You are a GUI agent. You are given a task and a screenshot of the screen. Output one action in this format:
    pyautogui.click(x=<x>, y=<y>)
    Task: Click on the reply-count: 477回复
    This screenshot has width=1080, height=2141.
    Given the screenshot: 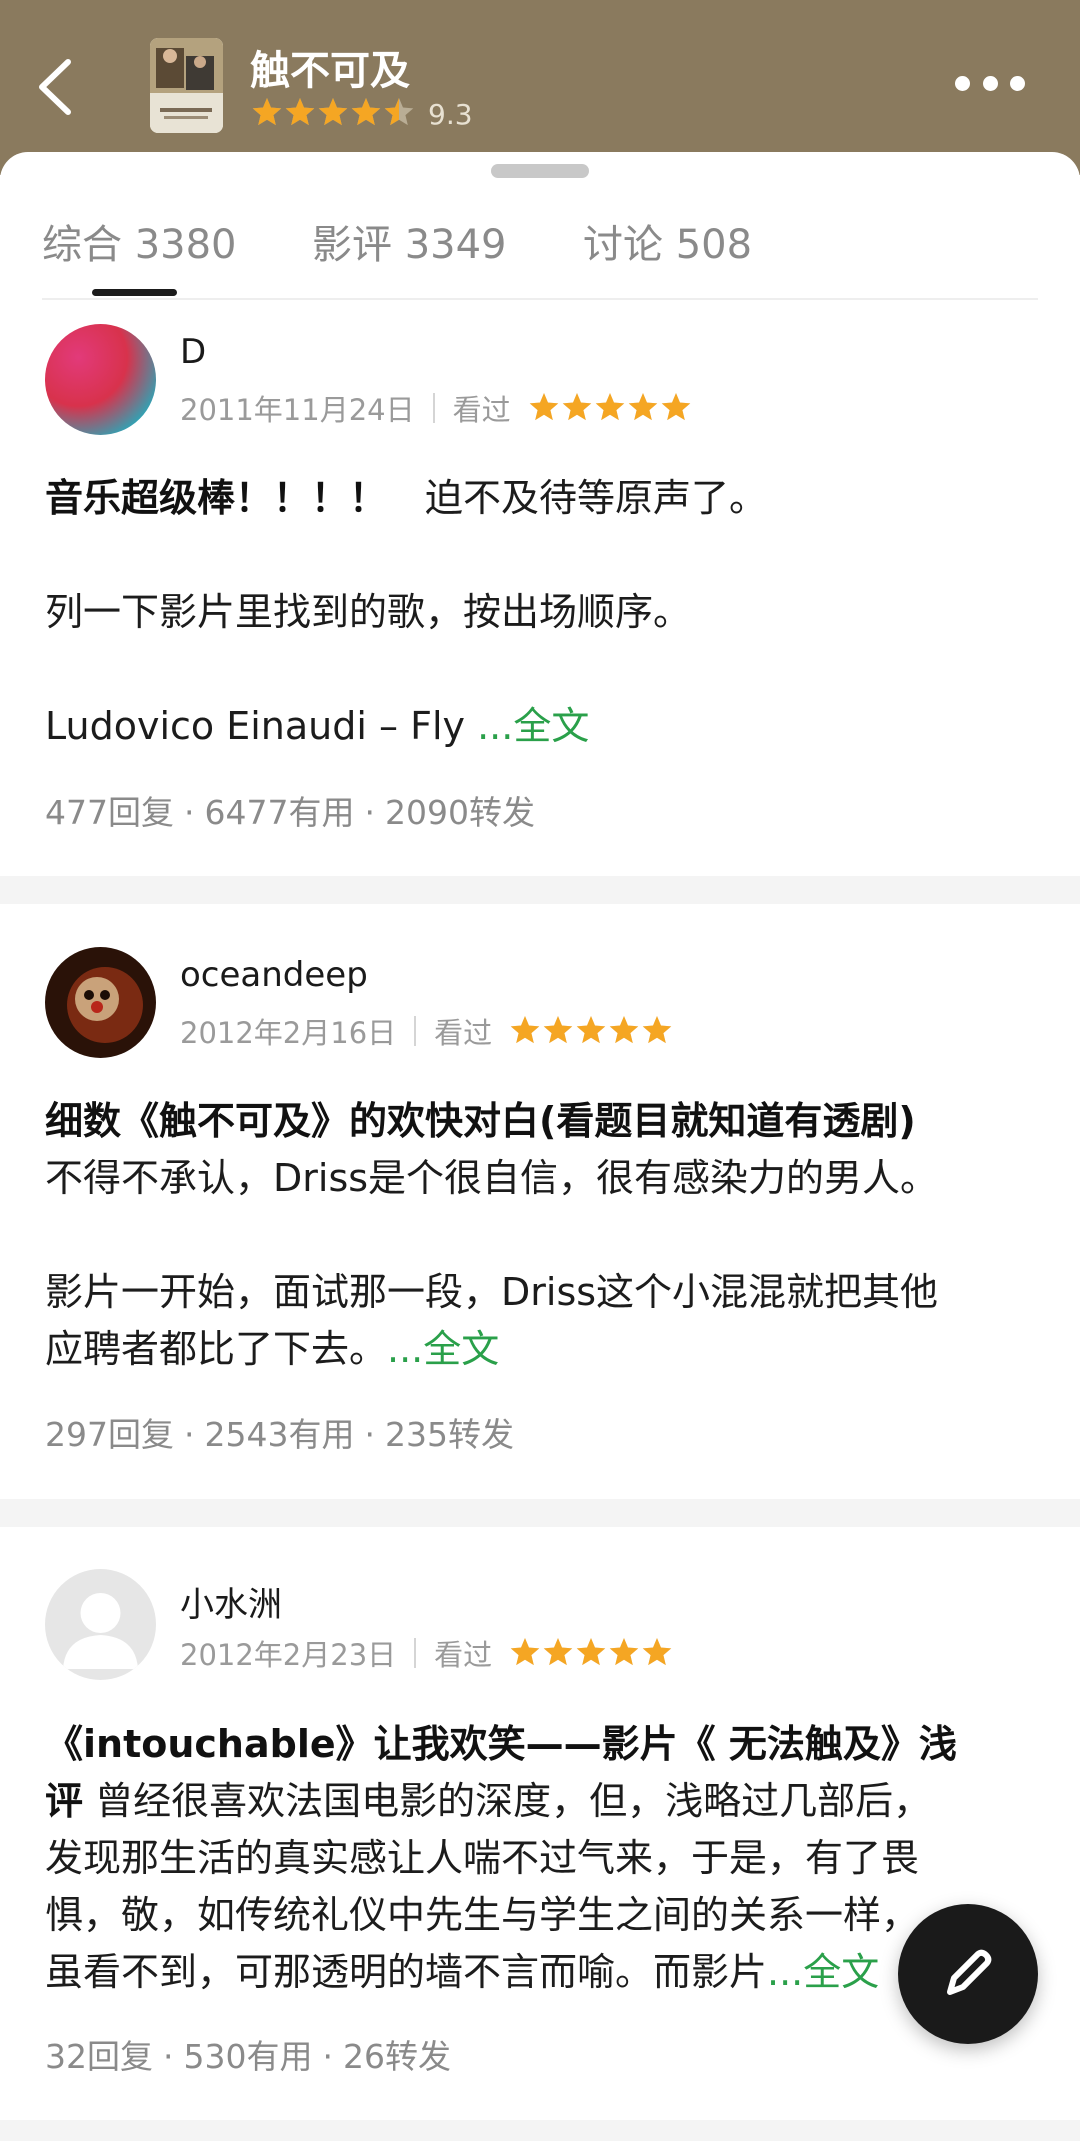 What is the action you would take?
    pyautogui.click(x=109, y=812)
    